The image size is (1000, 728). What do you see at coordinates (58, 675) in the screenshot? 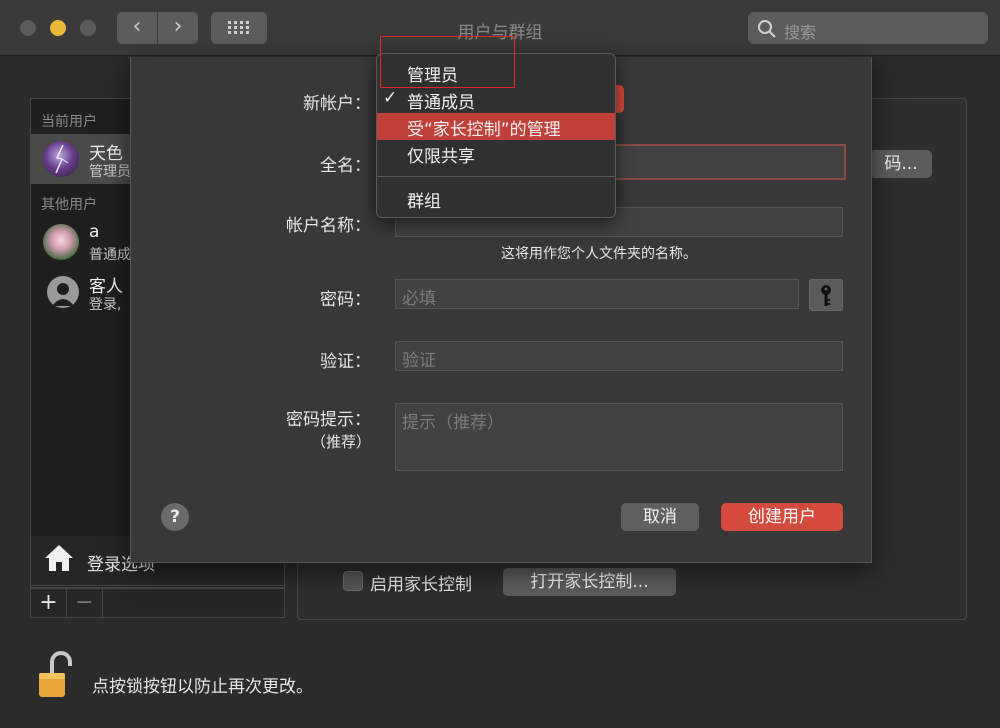
I see `lock-icon` at bounding box center [58, 675].